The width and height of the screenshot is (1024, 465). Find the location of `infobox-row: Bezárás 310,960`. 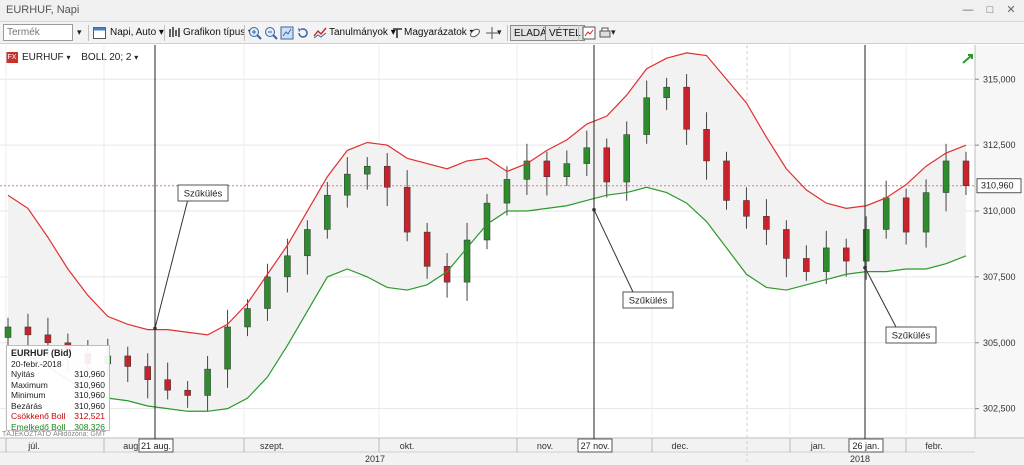

infobox-row: Bezárás 310,960 is located at coordinates (58, 405).